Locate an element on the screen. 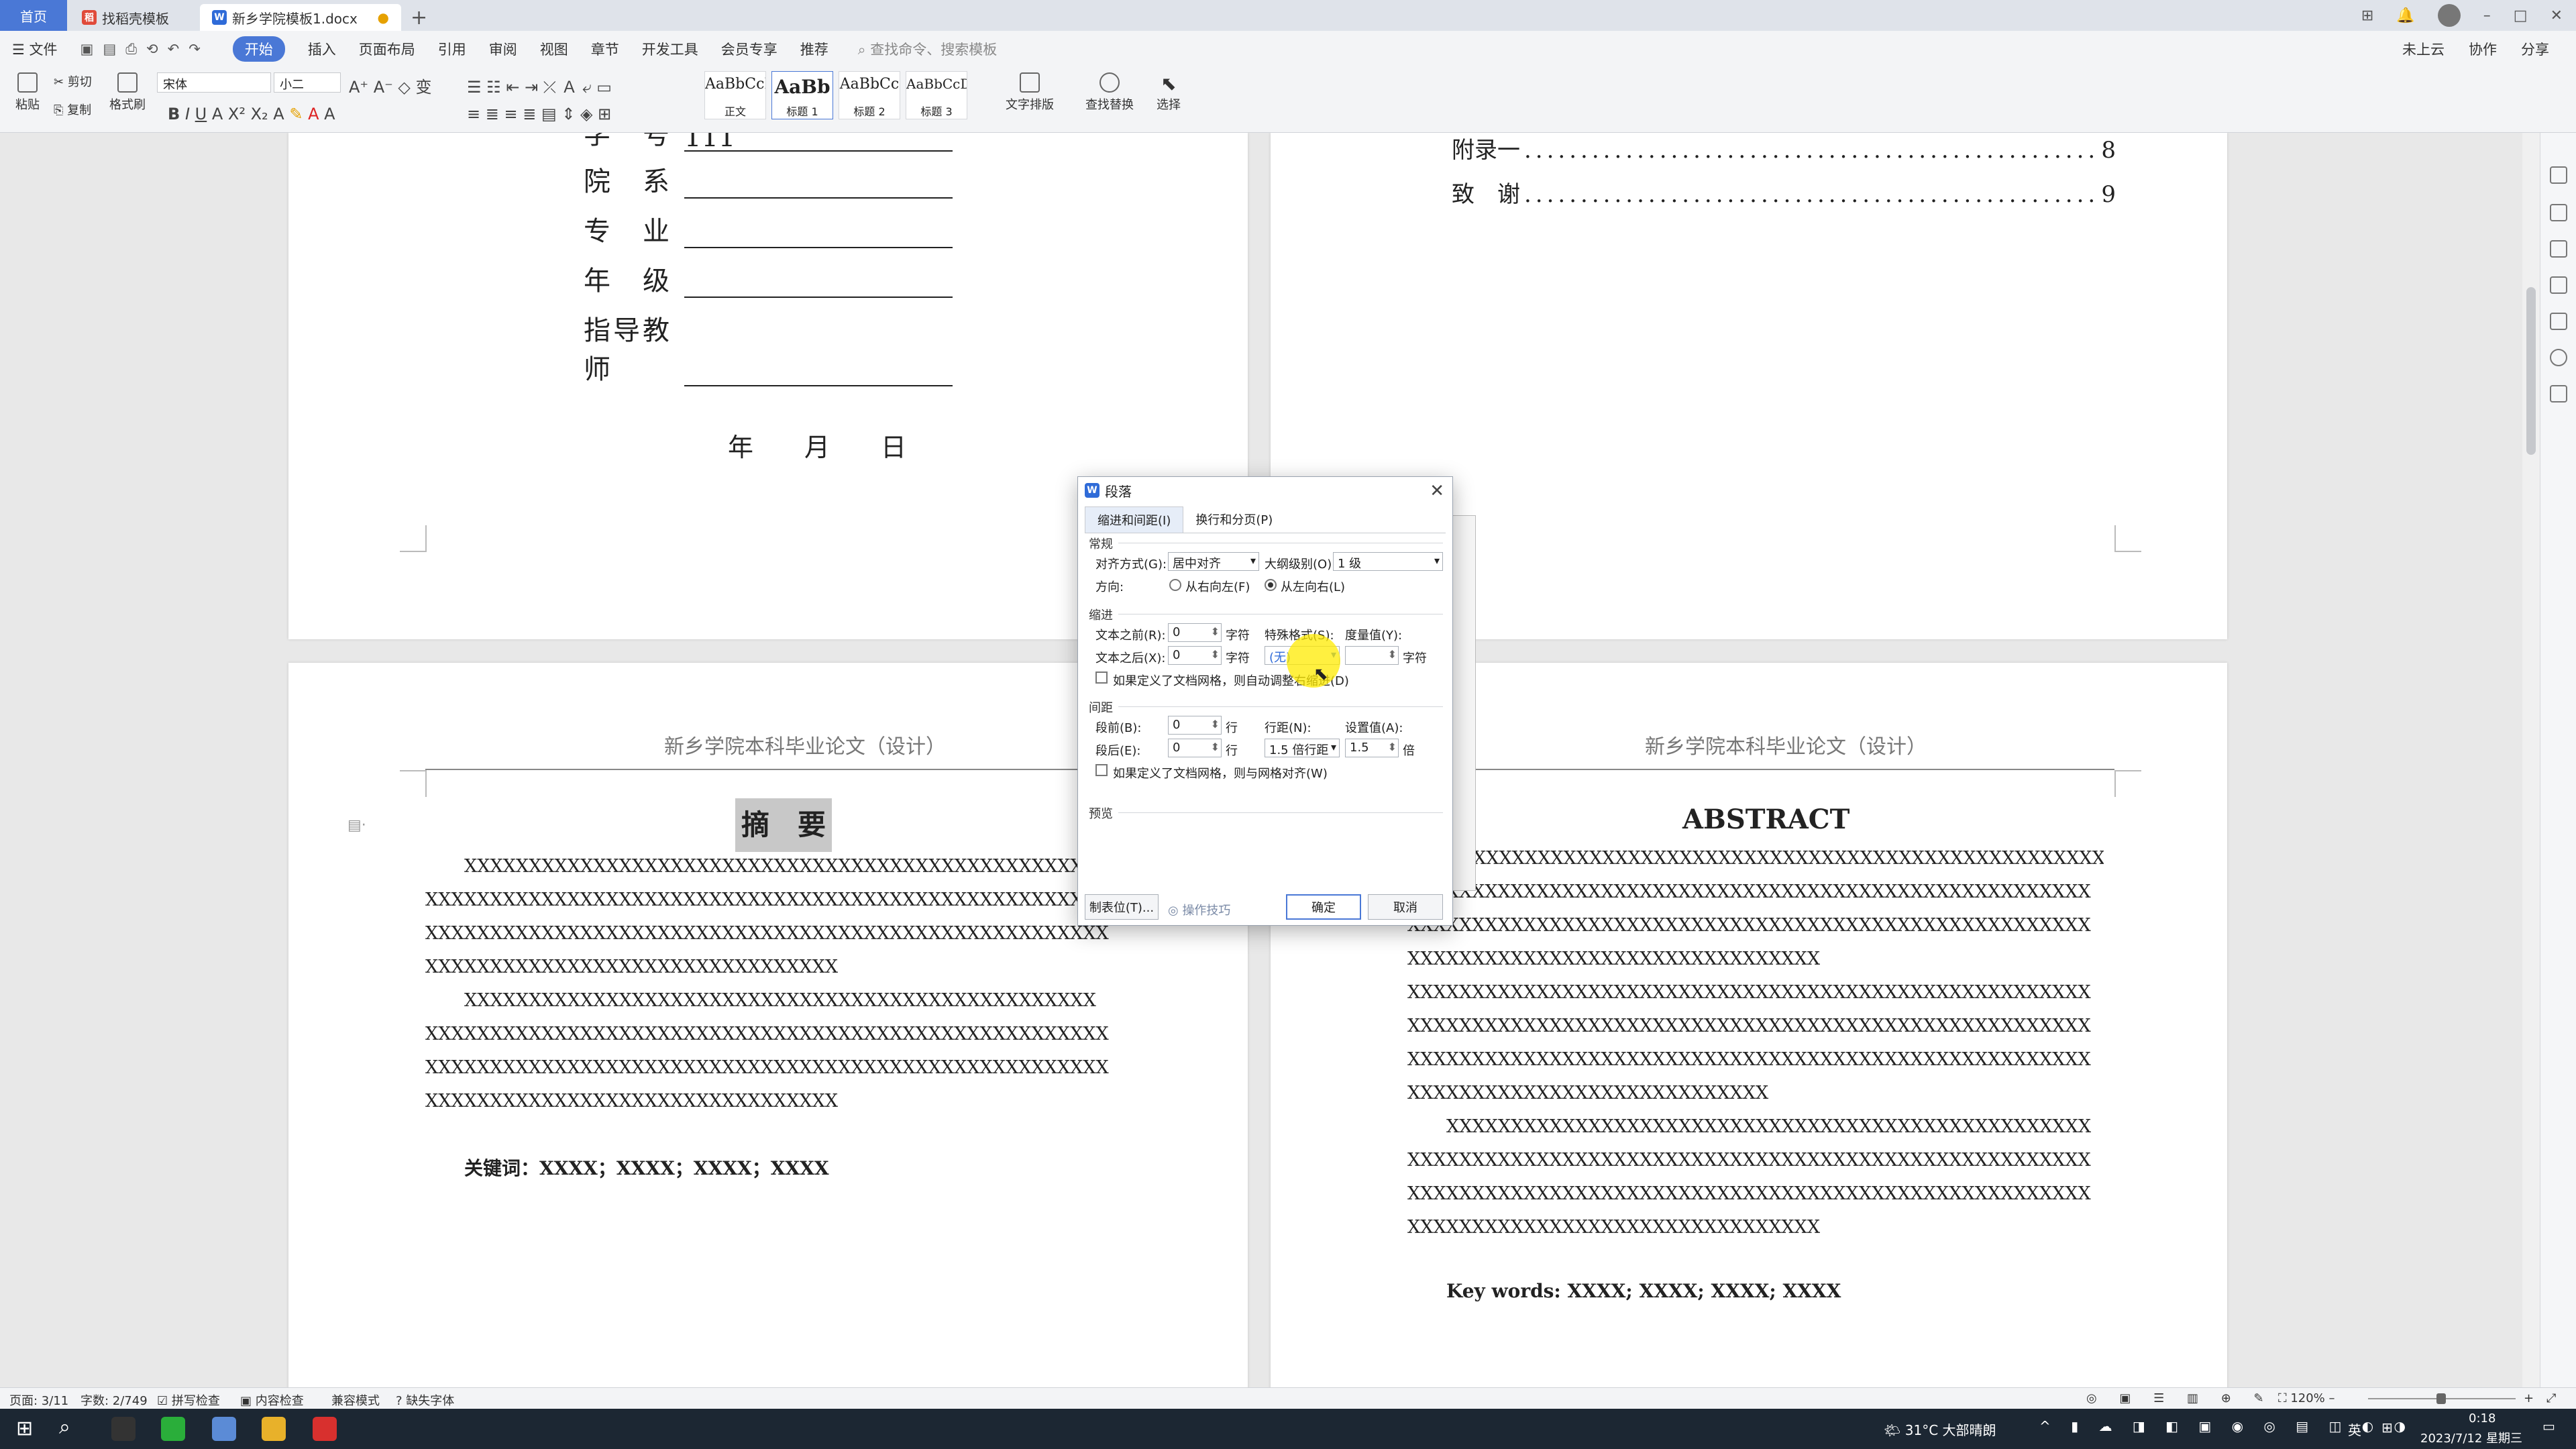  spell-check: ☑ 拼写检查 is located at coordinates (188, 1400).